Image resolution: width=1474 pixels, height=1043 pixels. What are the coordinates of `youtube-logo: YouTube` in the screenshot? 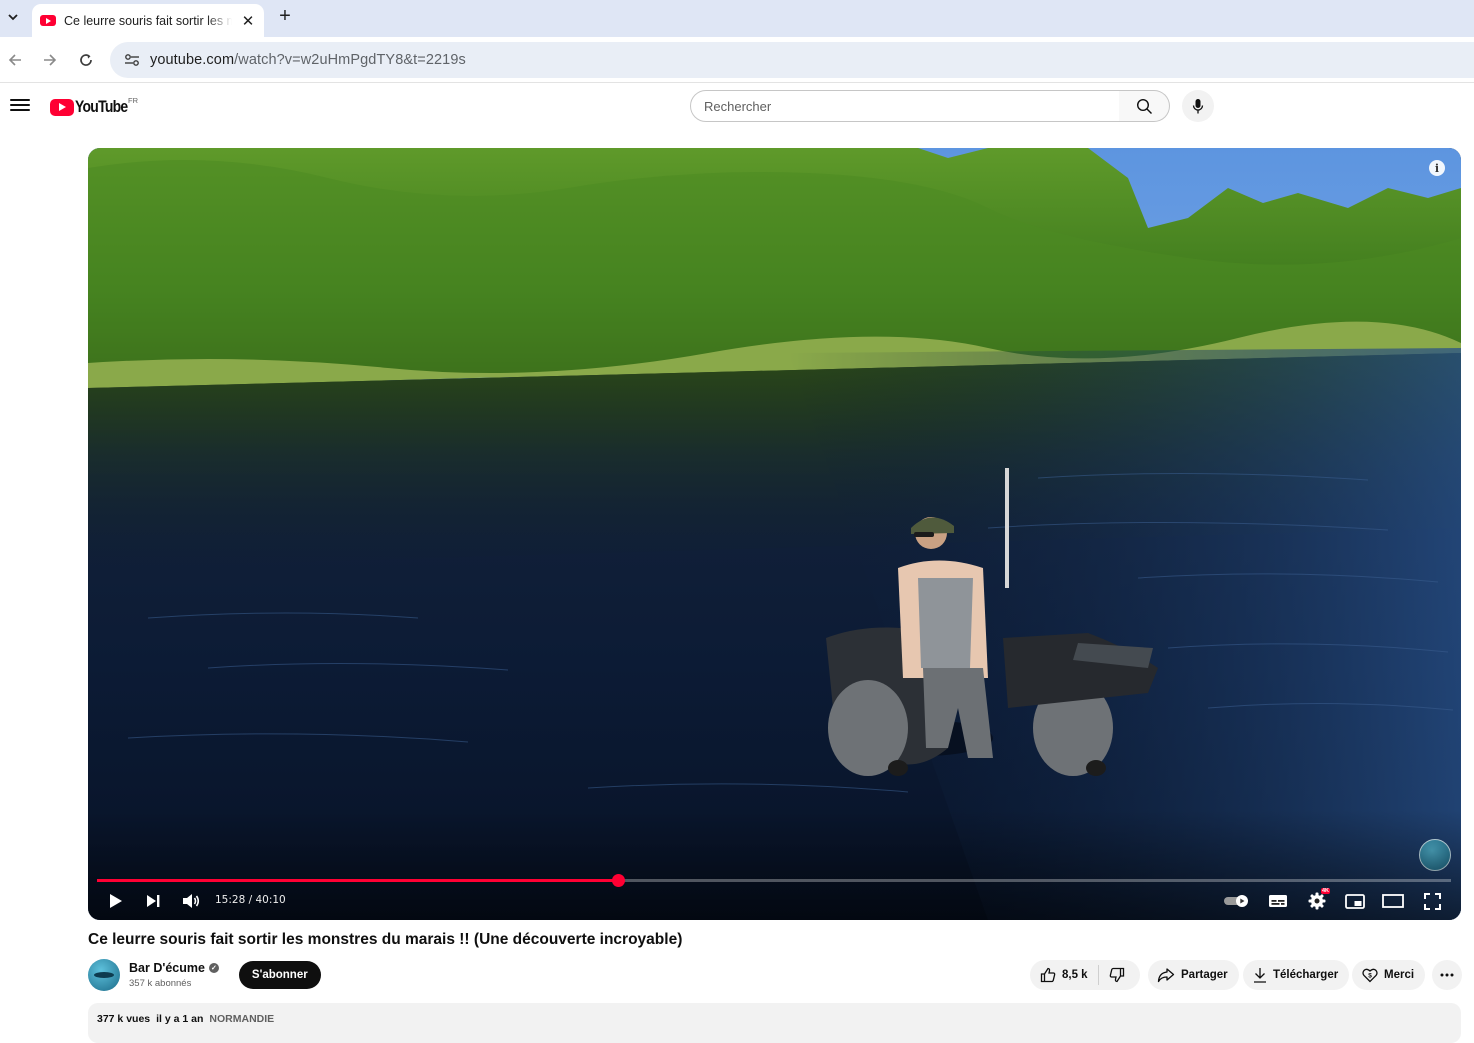 It's located at (94, 107).